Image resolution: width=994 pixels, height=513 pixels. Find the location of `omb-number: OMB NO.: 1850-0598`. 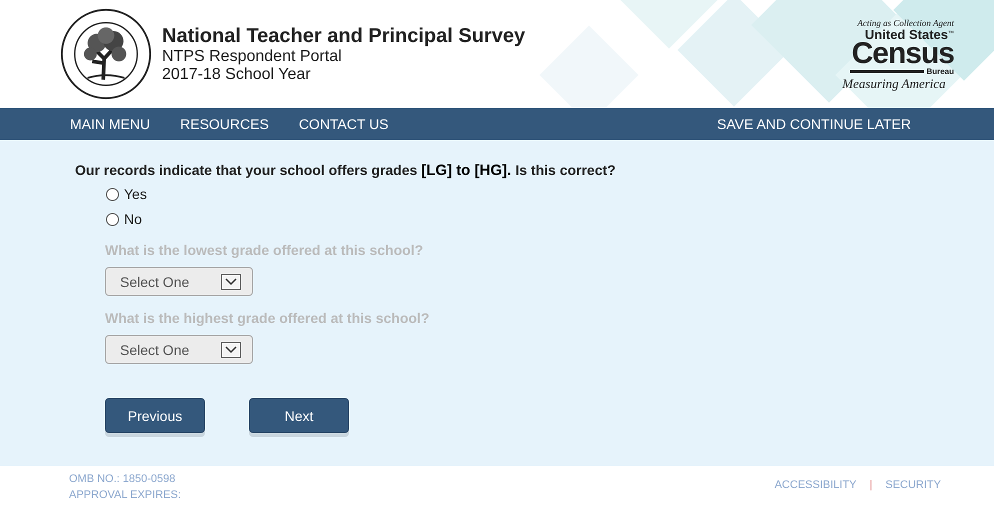

omb-number: OMB NO.: 1850-0598 is located at coordinates (122, 479).